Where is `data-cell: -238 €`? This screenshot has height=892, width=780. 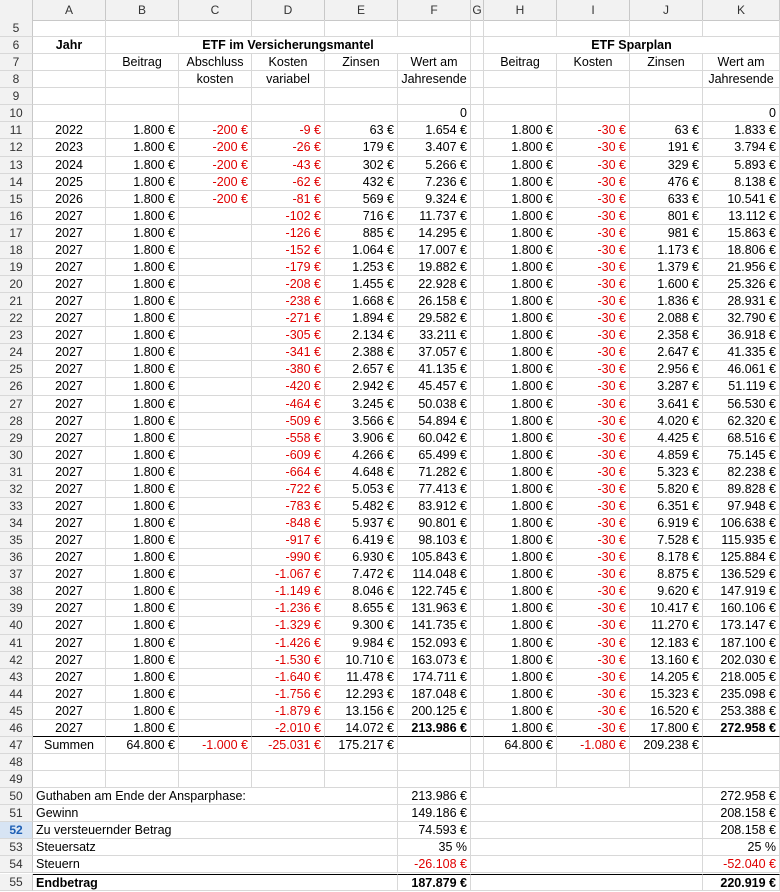 data-cell: -238 € is located at coordinates (288, 302).